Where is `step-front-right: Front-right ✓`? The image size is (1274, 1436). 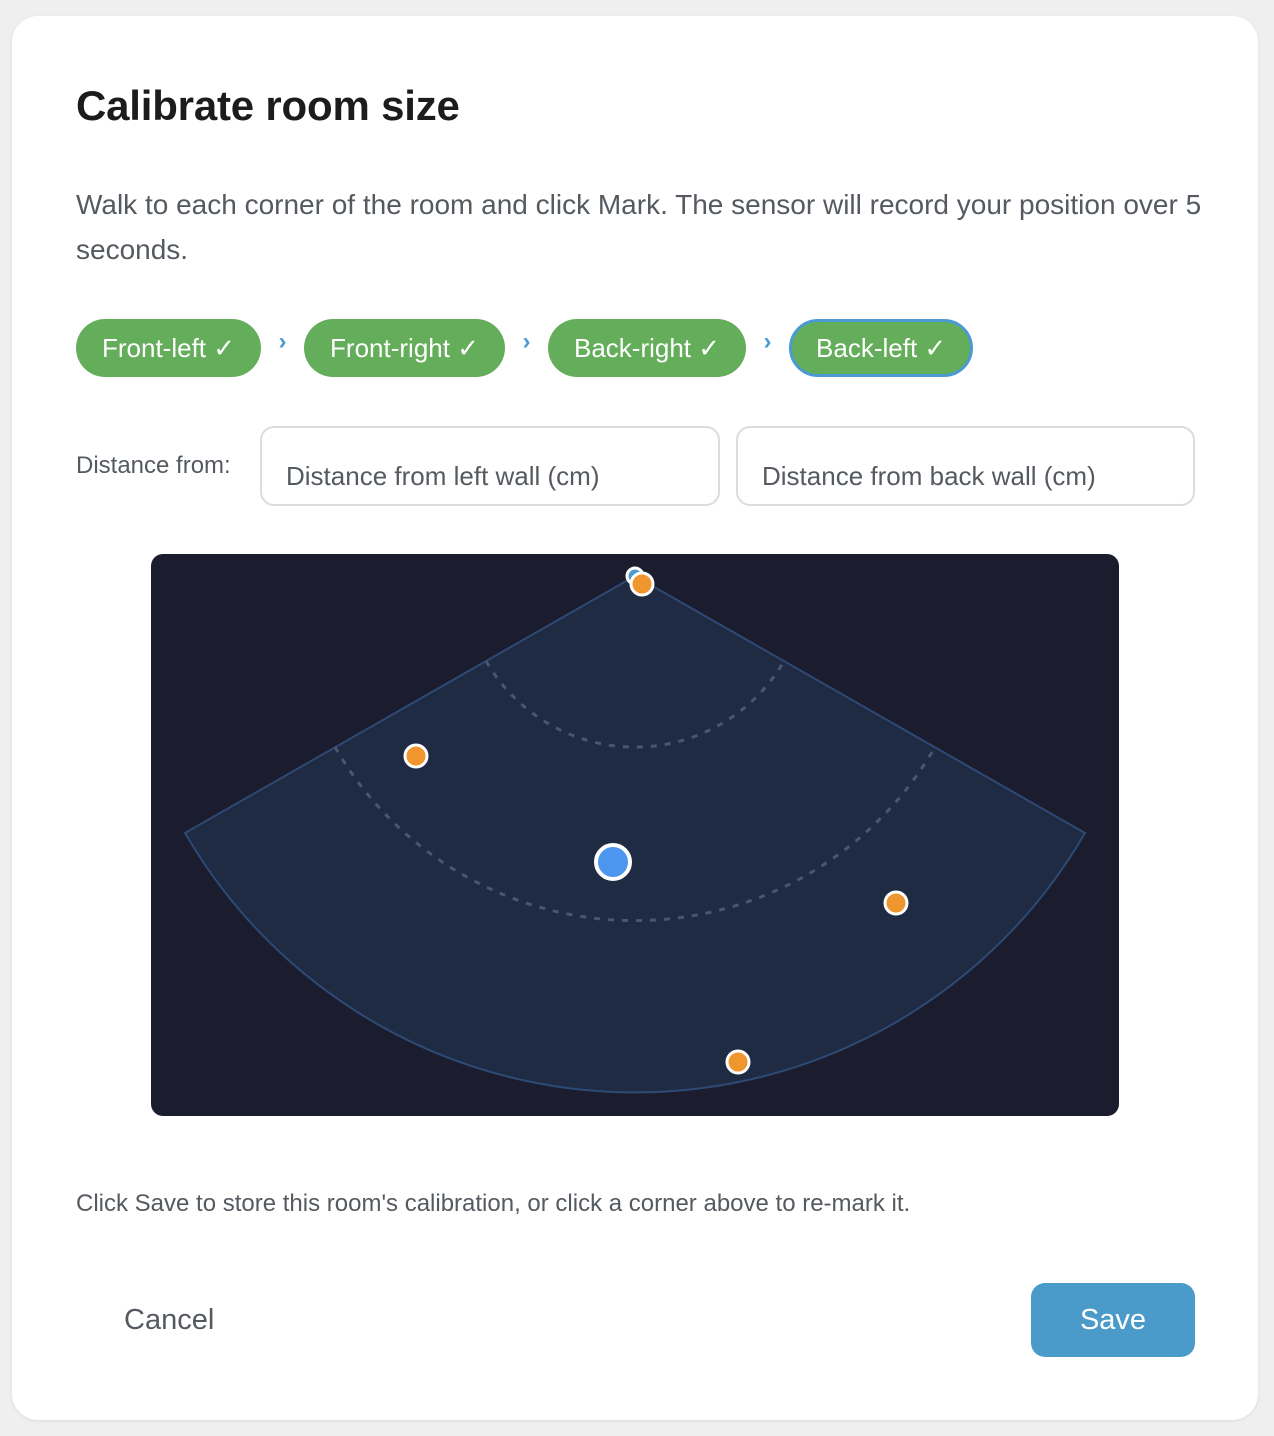
step-front-right: Front-right ✓ is located at coordinates (404, 348).